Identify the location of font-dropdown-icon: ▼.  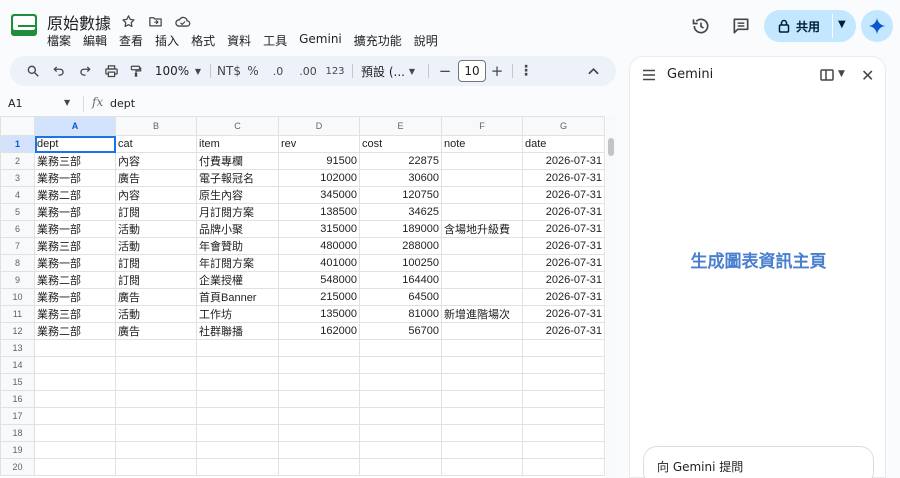
(412, 71).